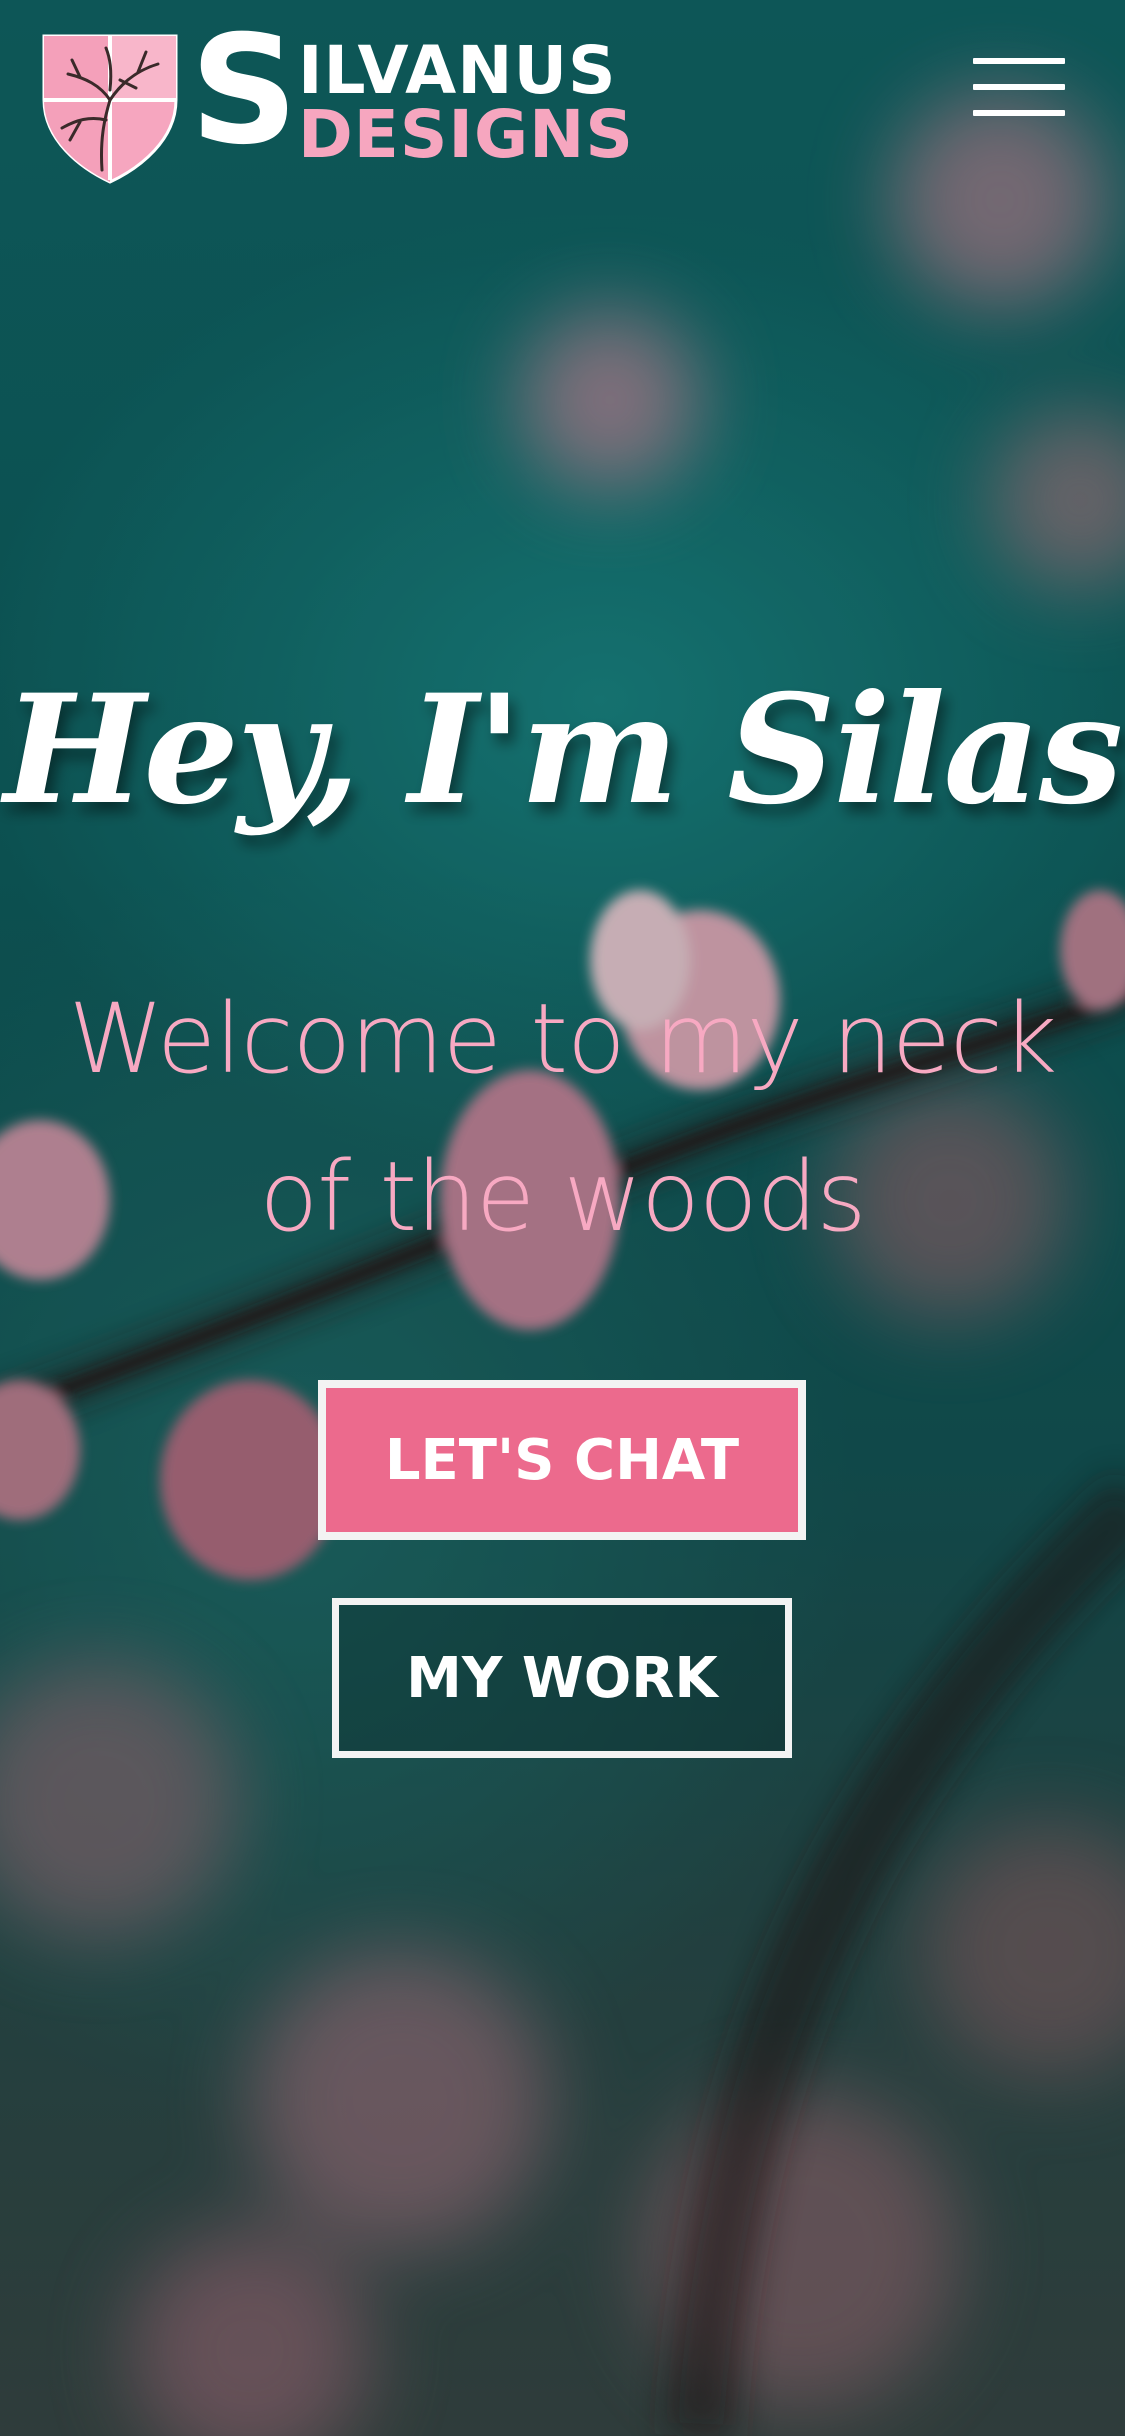 The height and width of the screenshot is (2436, 1125). What do you see at coordinates (563, 750) in the screenshot?
I see `hero-title: Hey, I'm Silas` at bounding box center [563, 750].